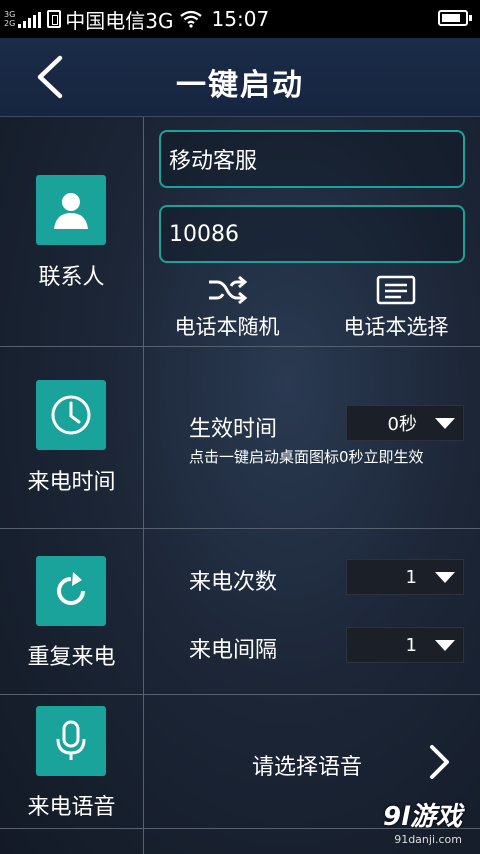  Describe the element at coordinates (396, 327) in the screenshot. I see `phonebook-select-label: 电话本选择` at that location.